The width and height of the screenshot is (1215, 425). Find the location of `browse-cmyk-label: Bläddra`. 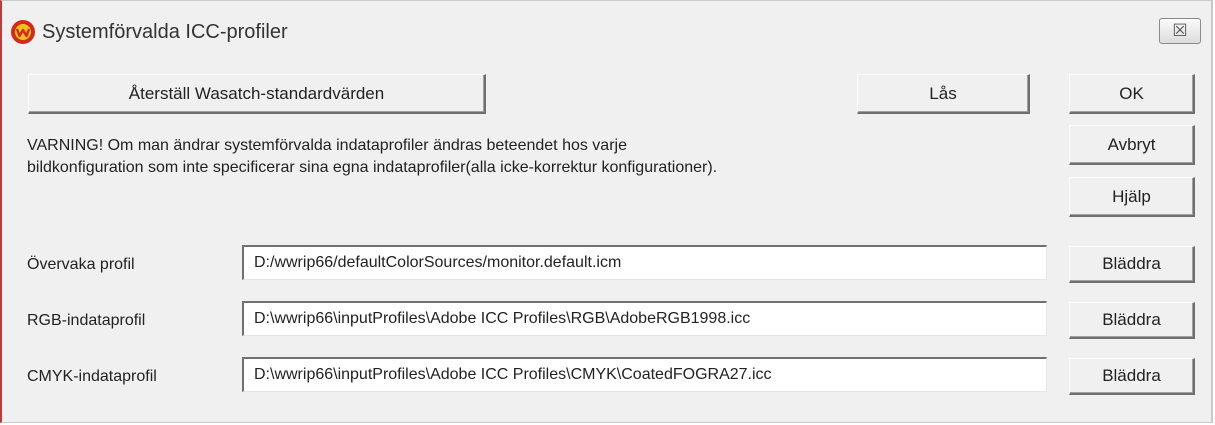

browse-cmyk-label: Bläddra is located at coordinates (1131, 375).